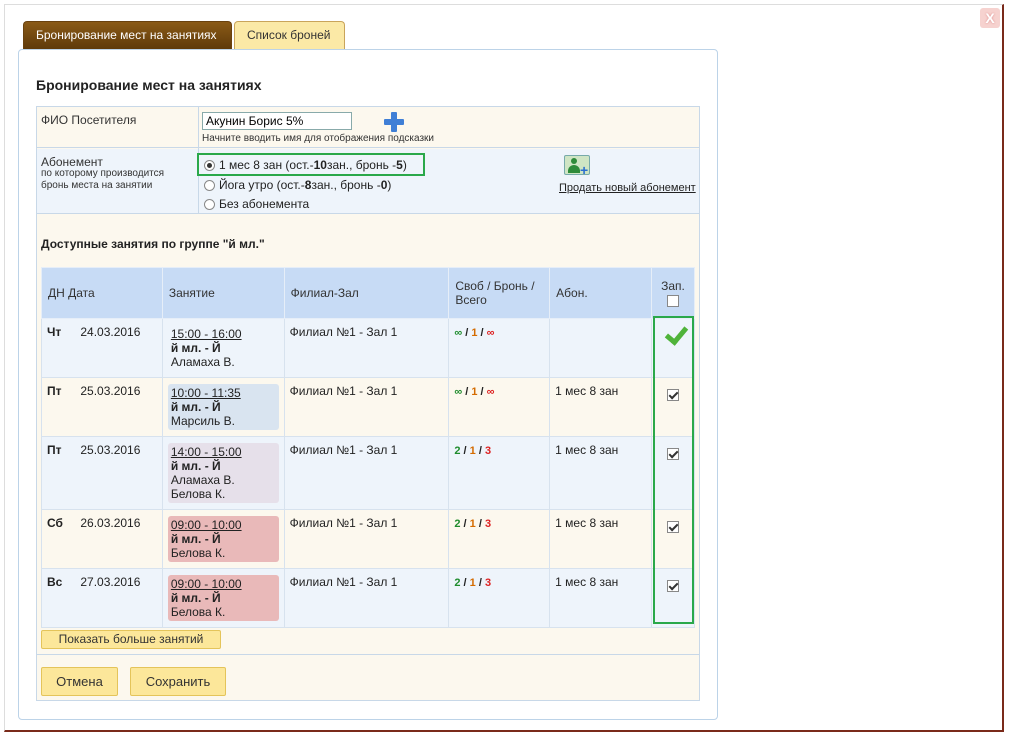 This screenshot has width=1009, height=738. Describe the element at coordinates (223, 293) in the screenshot. I see `header-lesson: Занятие` at that location.